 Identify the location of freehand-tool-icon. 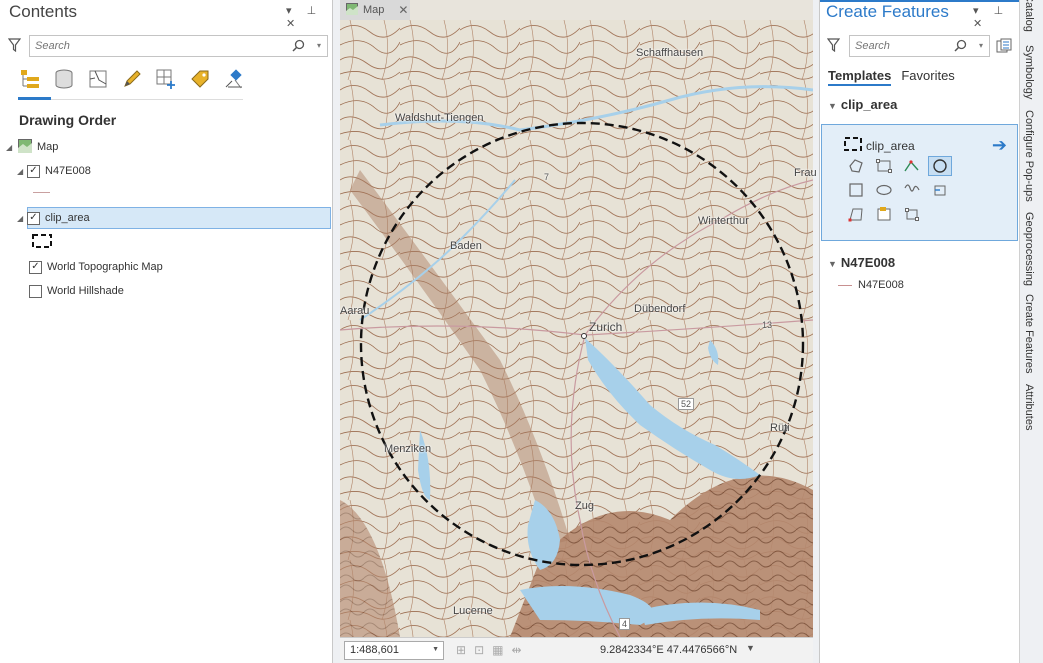
(912, 190).